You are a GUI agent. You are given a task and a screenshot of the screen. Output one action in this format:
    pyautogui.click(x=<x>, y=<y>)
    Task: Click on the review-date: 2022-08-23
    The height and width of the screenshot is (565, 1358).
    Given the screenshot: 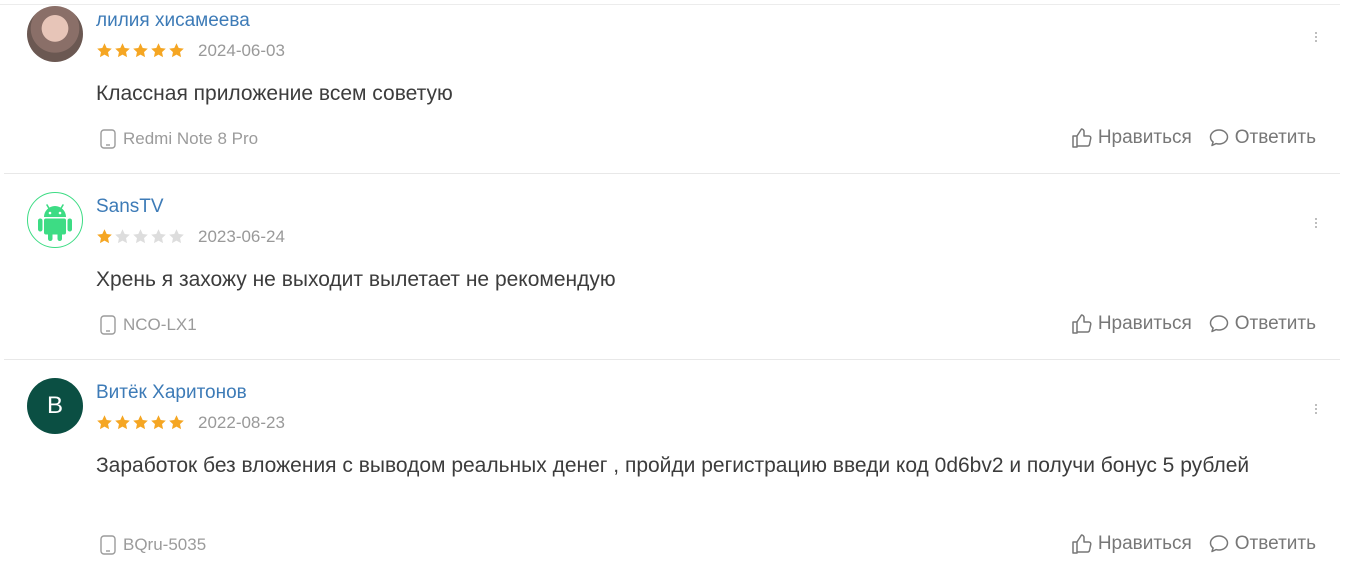 What is the action you would take?
    pyautogui.click(x=241, y=422)
    